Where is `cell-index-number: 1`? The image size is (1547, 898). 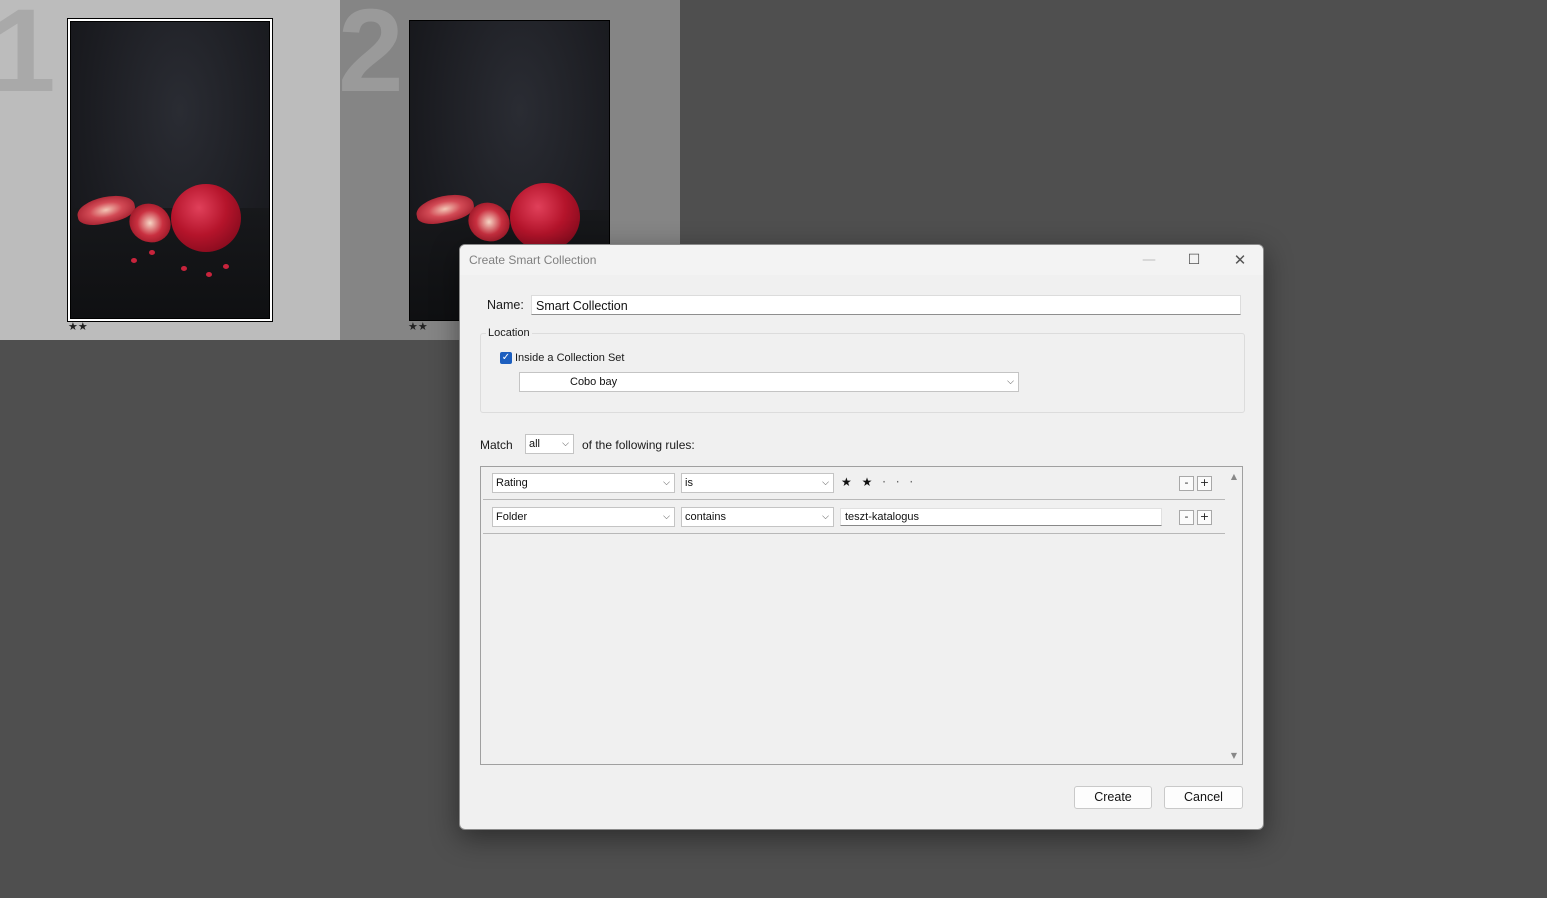 cell-index-number: 1 is located at coordinates (28, 58).